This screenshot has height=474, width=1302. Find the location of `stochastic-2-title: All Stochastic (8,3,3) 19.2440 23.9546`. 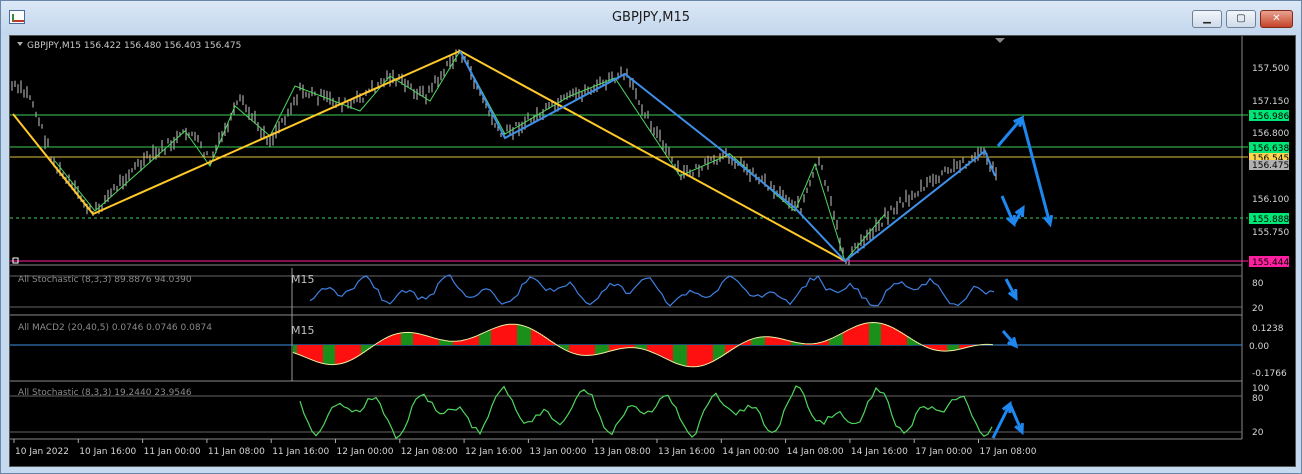

stochastic-2-title: All Stochastic (8,3,3) 19.2440 23.9546 is located at coordinates (105, 393).